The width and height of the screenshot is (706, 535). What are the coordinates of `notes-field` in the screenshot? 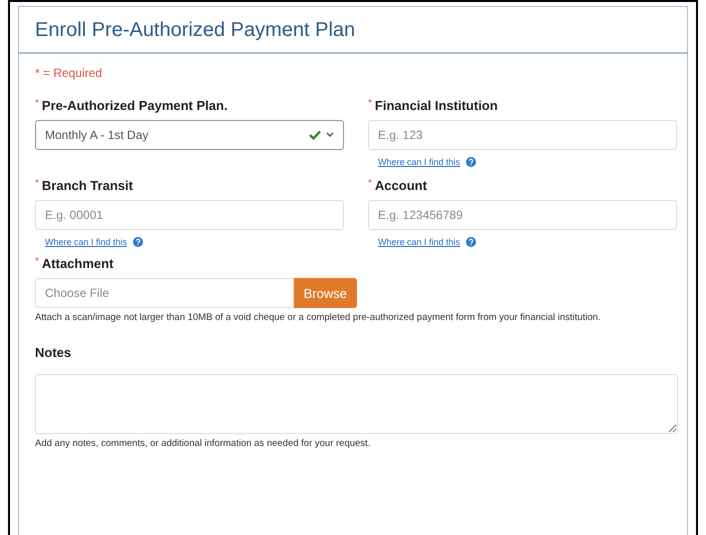 It's located at (356, 404).